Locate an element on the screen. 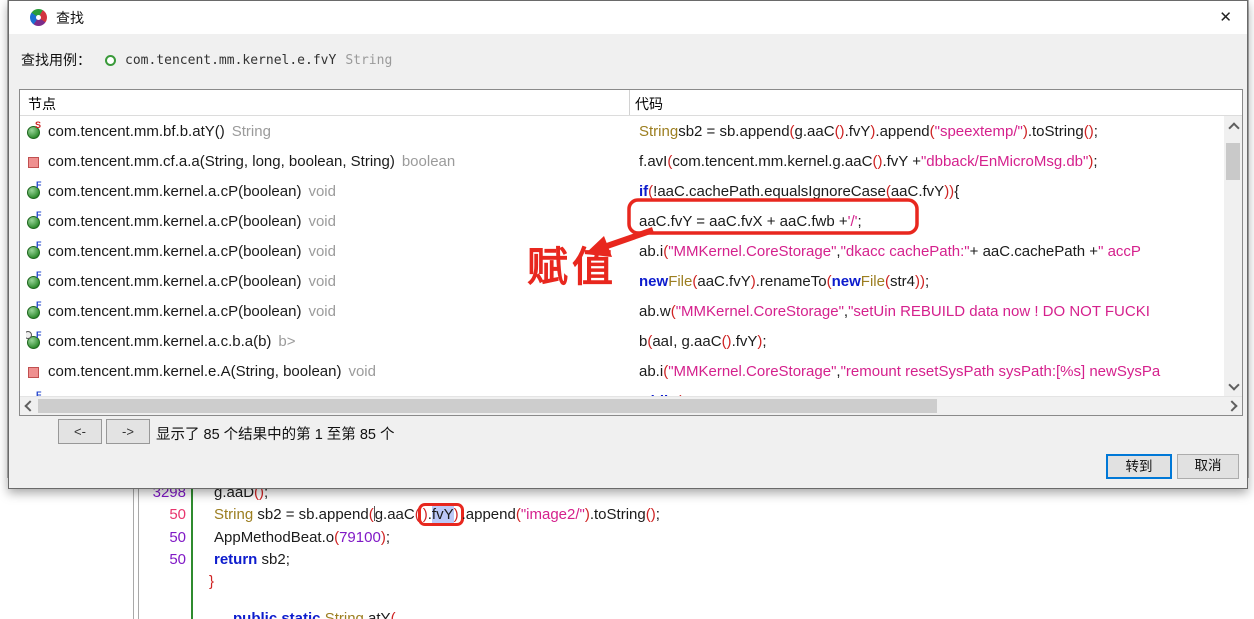  method-private-icon is located at coordinates (34, 371).